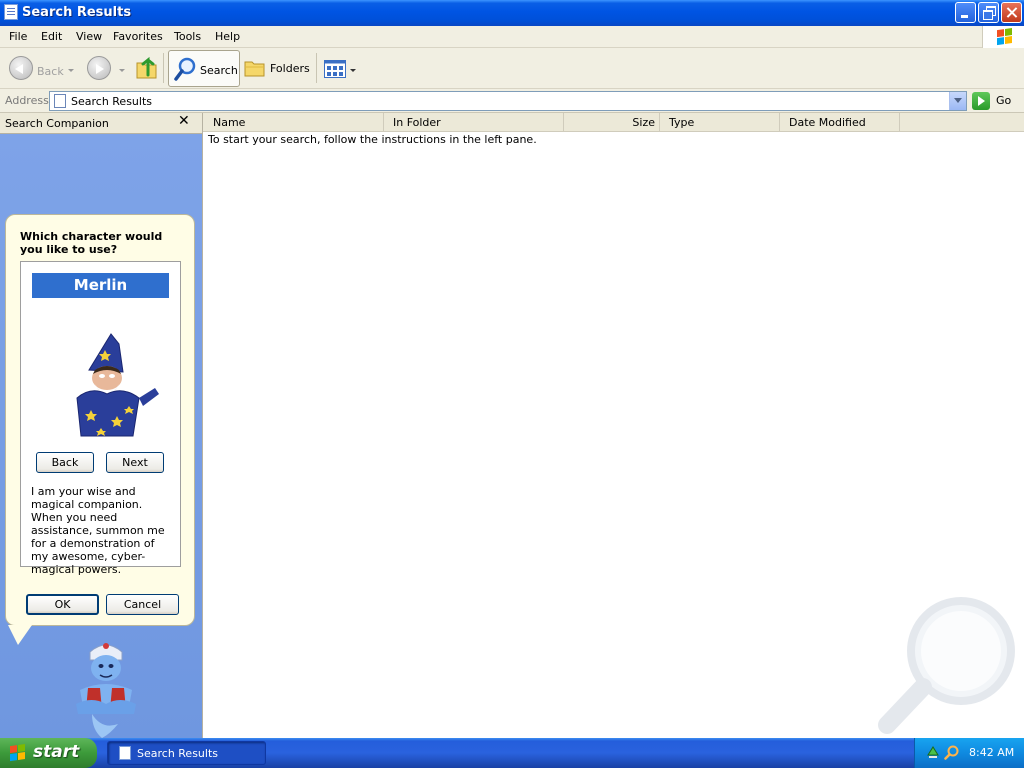 This screenshot has height=768, width=1024. I want to click on column-date-modified-label: Date Modified, so click(827, 122).